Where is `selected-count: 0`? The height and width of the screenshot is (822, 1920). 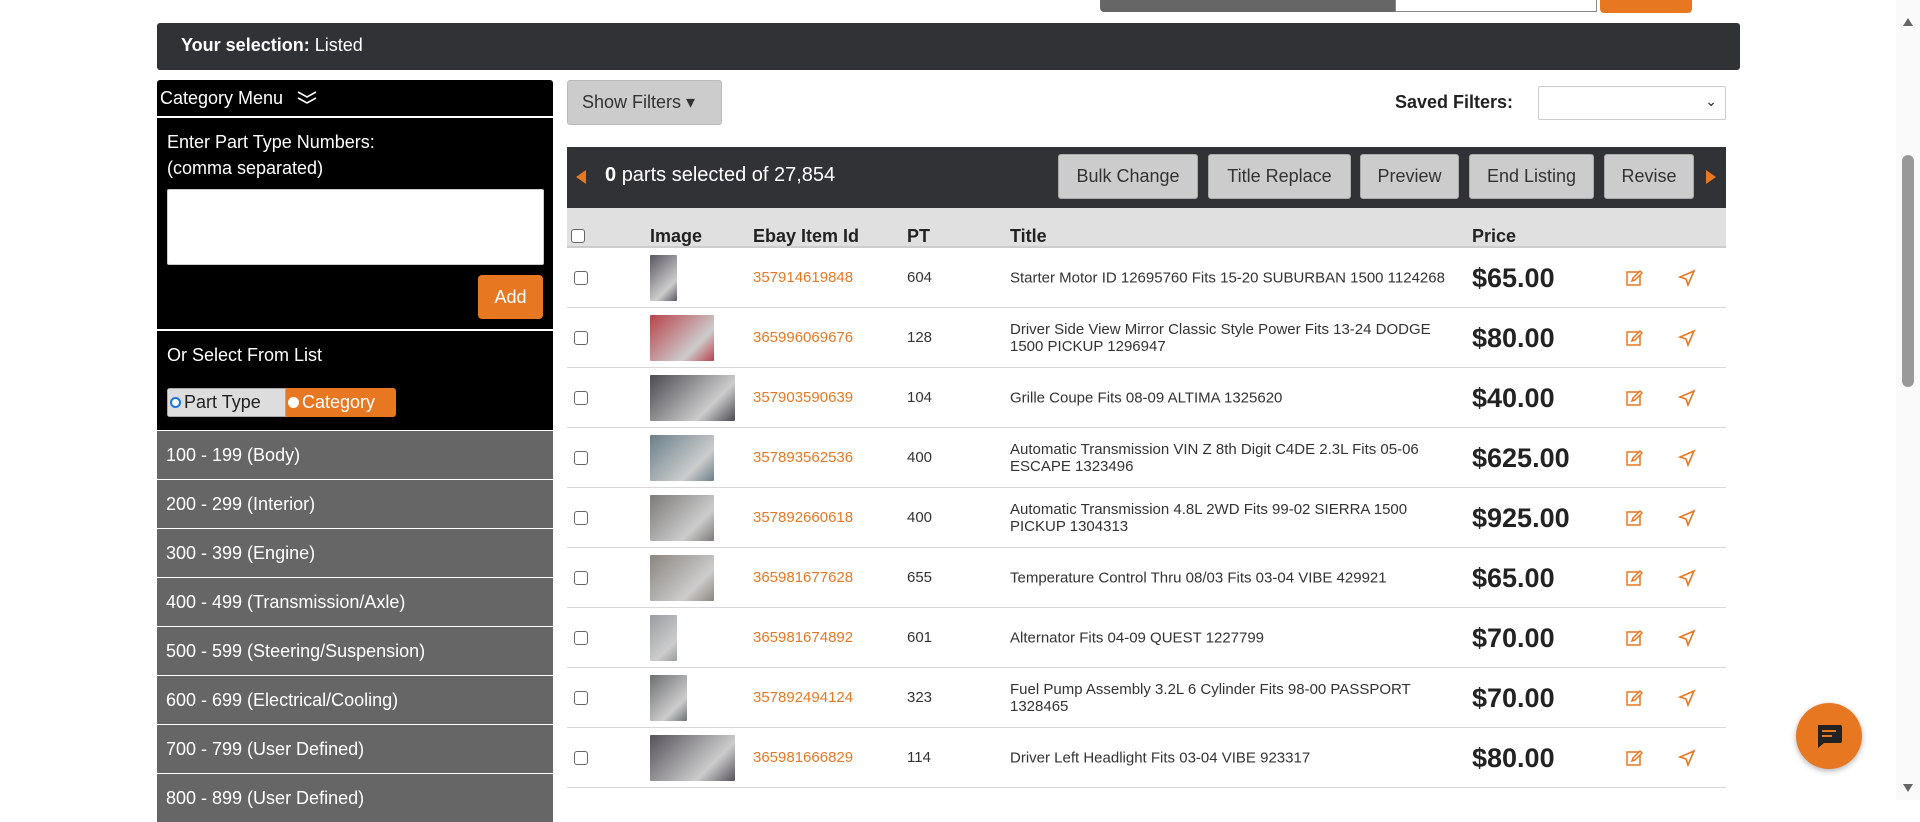 selected-count: 0 is located at coordinates (611, 175).